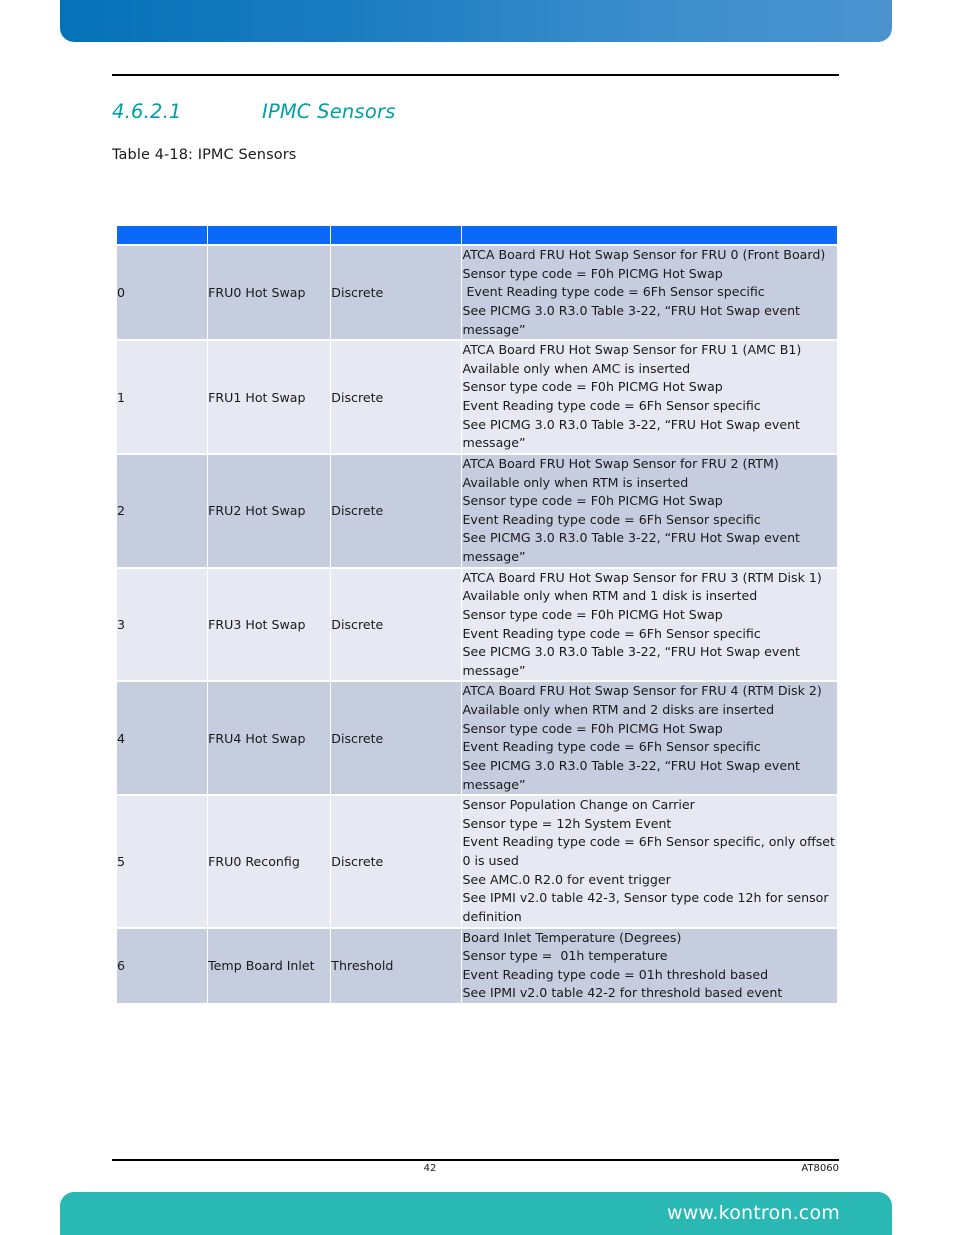  I want to click on top-banner, so click(476, 21).